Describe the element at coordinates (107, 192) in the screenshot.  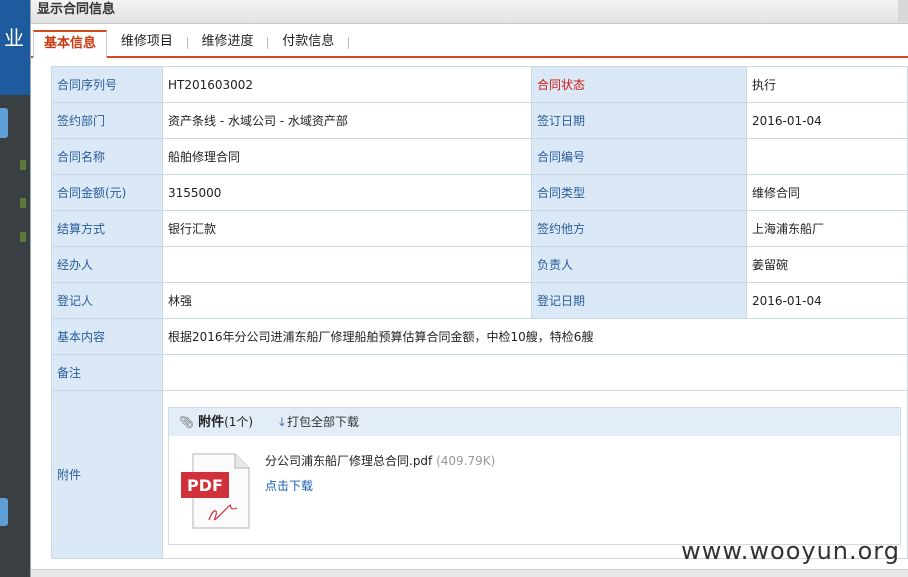
I see `amount-label: 合同金额(元)` at that location.